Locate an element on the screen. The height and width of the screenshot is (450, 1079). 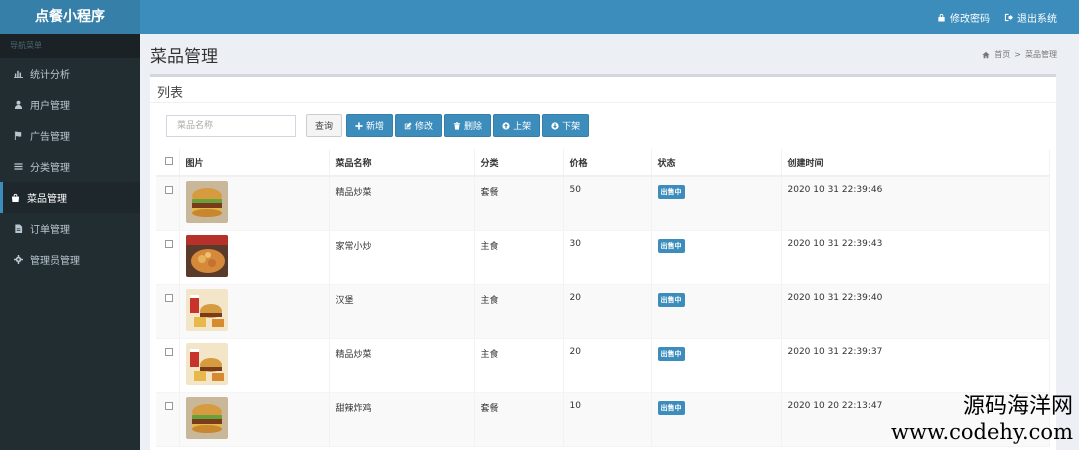
sidebar-item-label: 订单管理 is located at coordinates (50, 230).